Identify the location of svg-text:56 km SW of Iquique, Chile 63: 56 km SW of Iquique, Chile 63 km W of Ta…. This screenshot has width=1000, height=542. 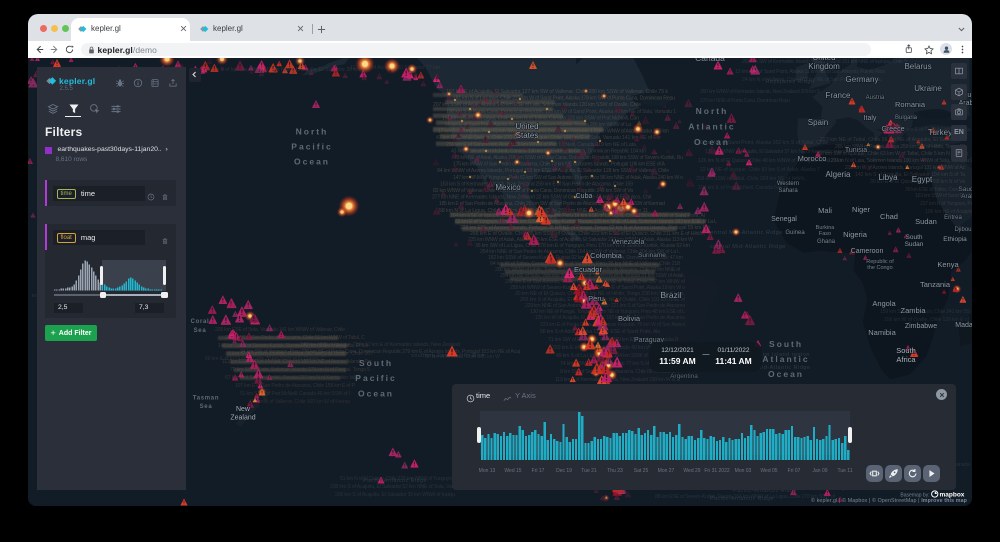
(893, 154).